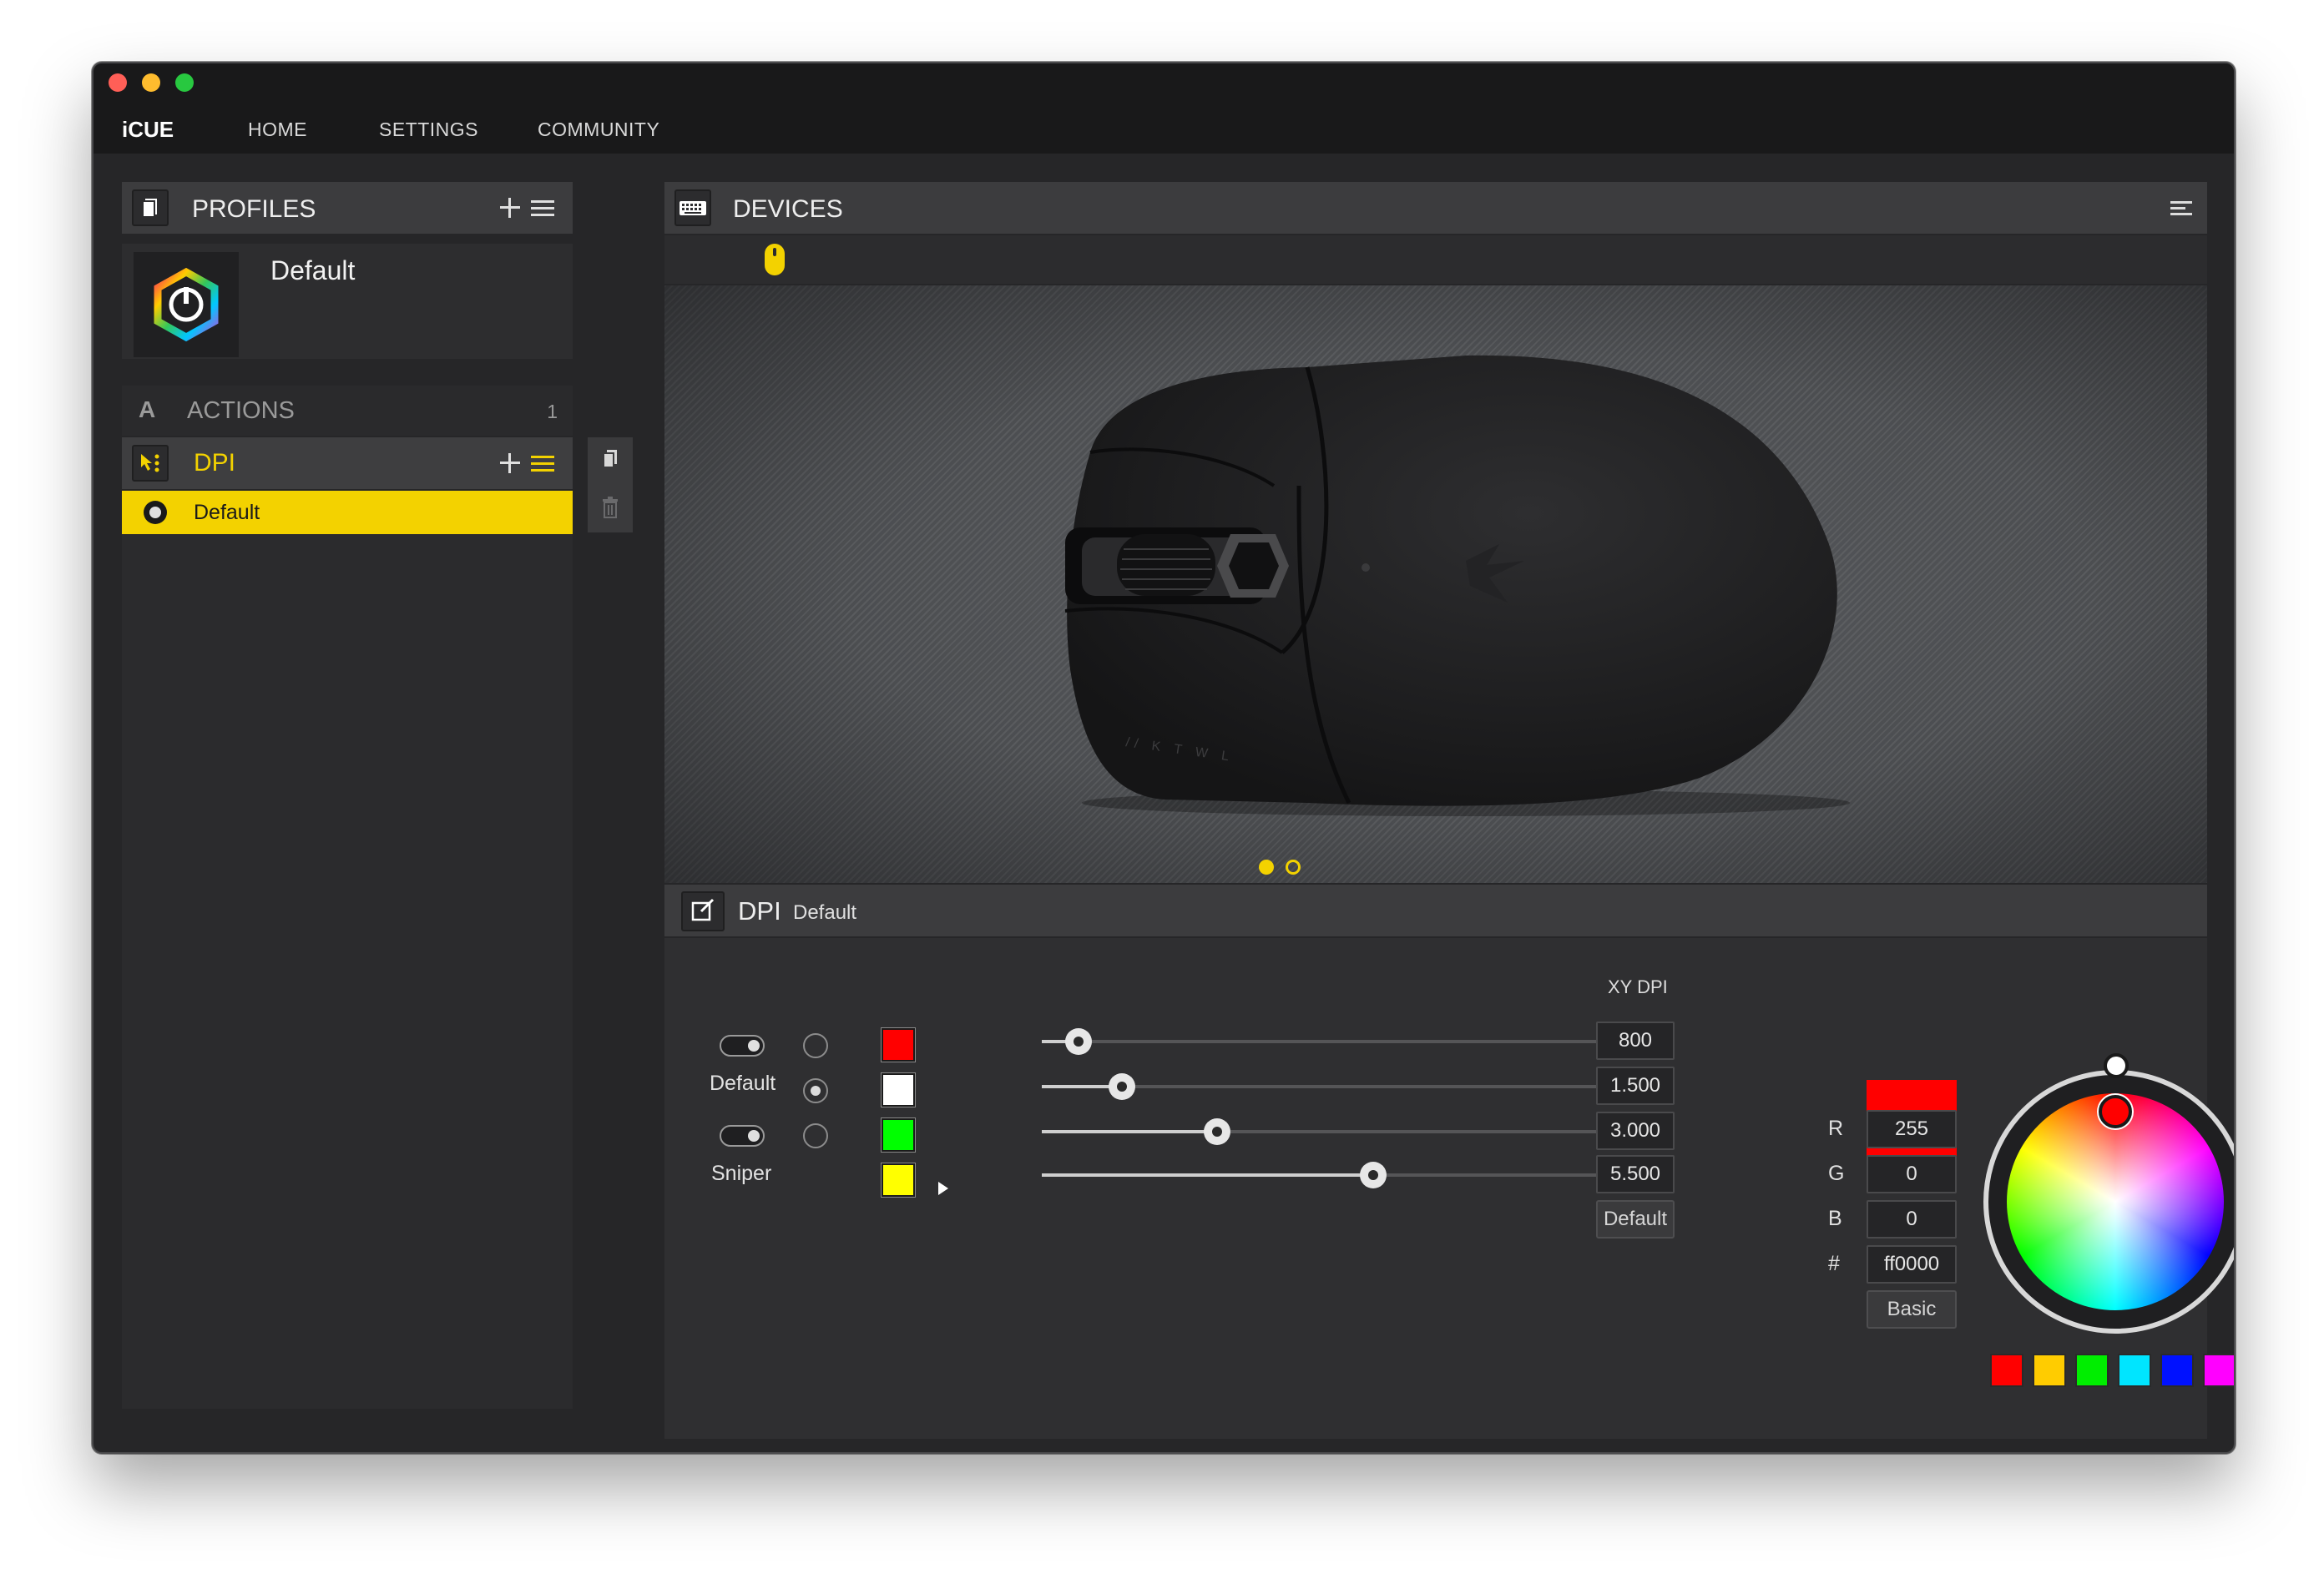 The height and width of the screenshot is (1574, 2324). I want to click on close-window-button, so click(118, 82).